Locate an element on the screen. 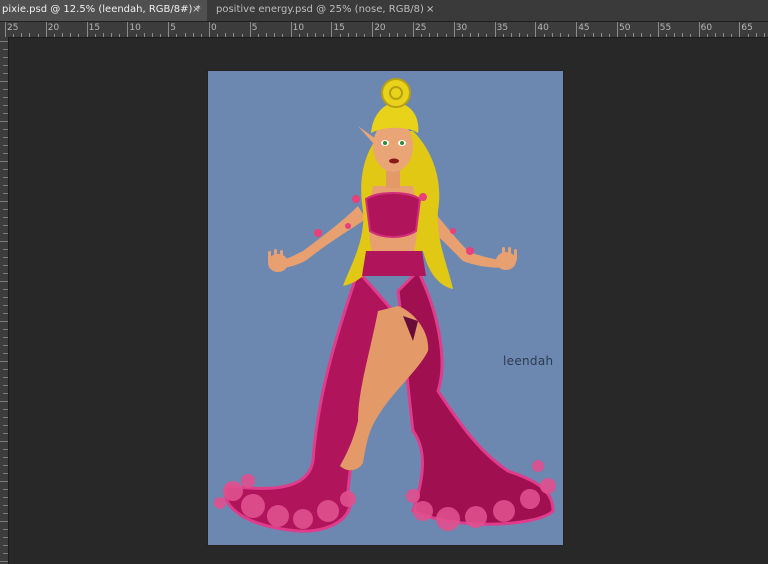 Image resolution: width=768 pixels, height=564 pixels. tab-pixie: pixie.psd @ 12.5% (leendah, RGB/8#) * × is located at coordinates (103, 10).